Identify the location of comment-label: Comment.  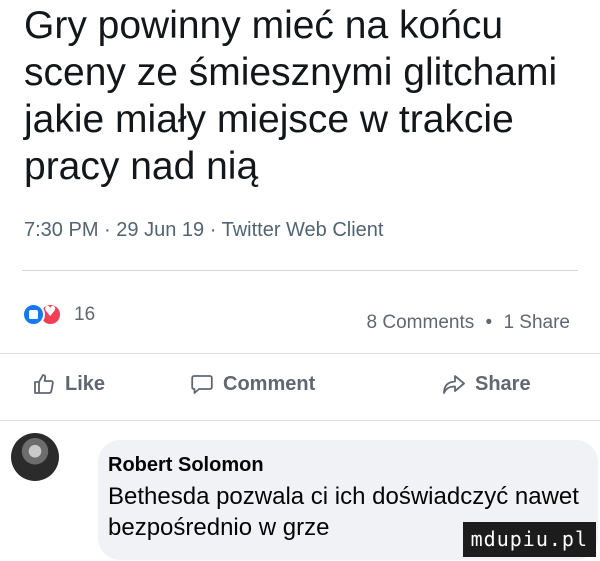
(269, 383).